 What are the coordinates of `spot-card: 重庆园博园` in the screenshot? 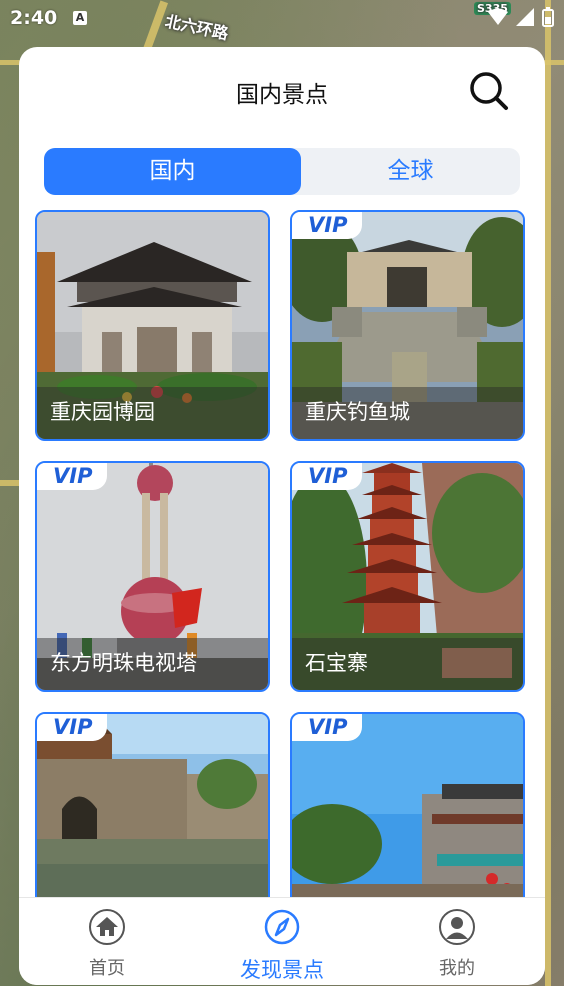 It's located at (152, 325).